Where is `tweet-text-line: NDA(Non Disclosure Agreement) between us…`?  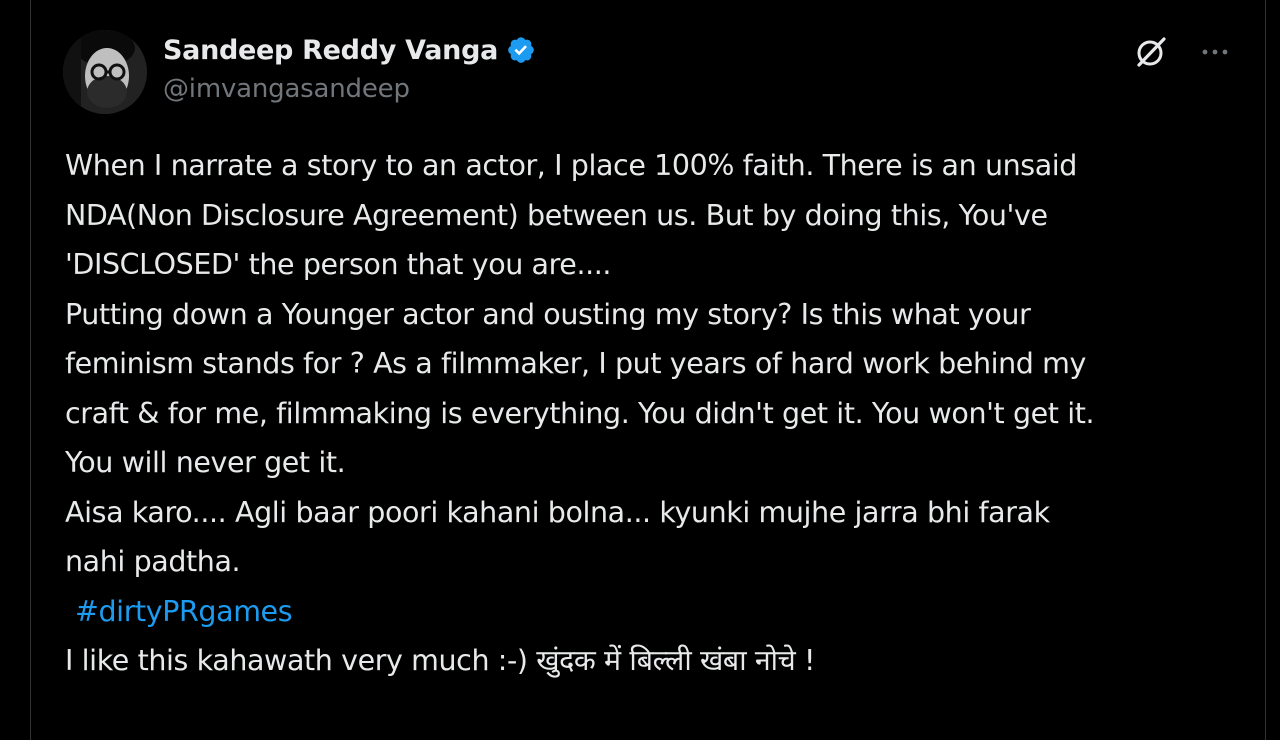
tweet-text-line: NDA(Non Disclosure Agreement) between us… is located at coordinates (556, 215).